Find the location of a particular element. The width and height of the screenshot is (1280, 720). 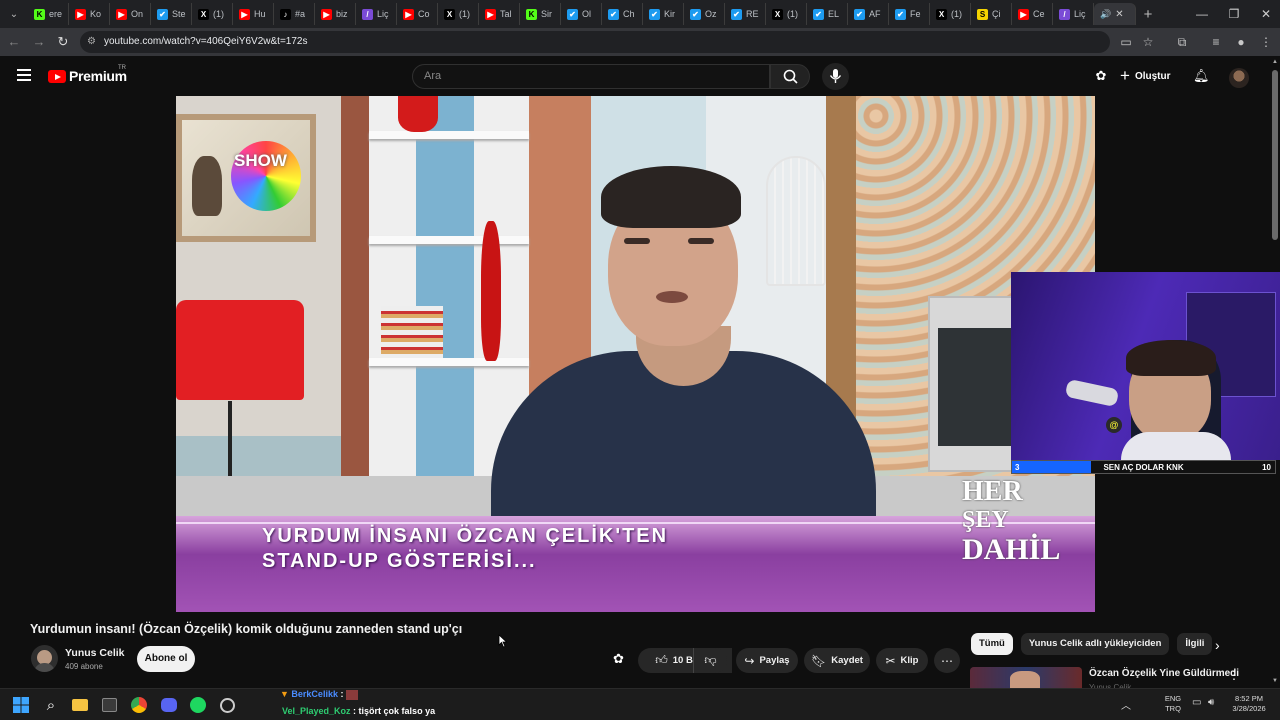

browser-tab: ▶ Ko is located at coordinates (89, 14).